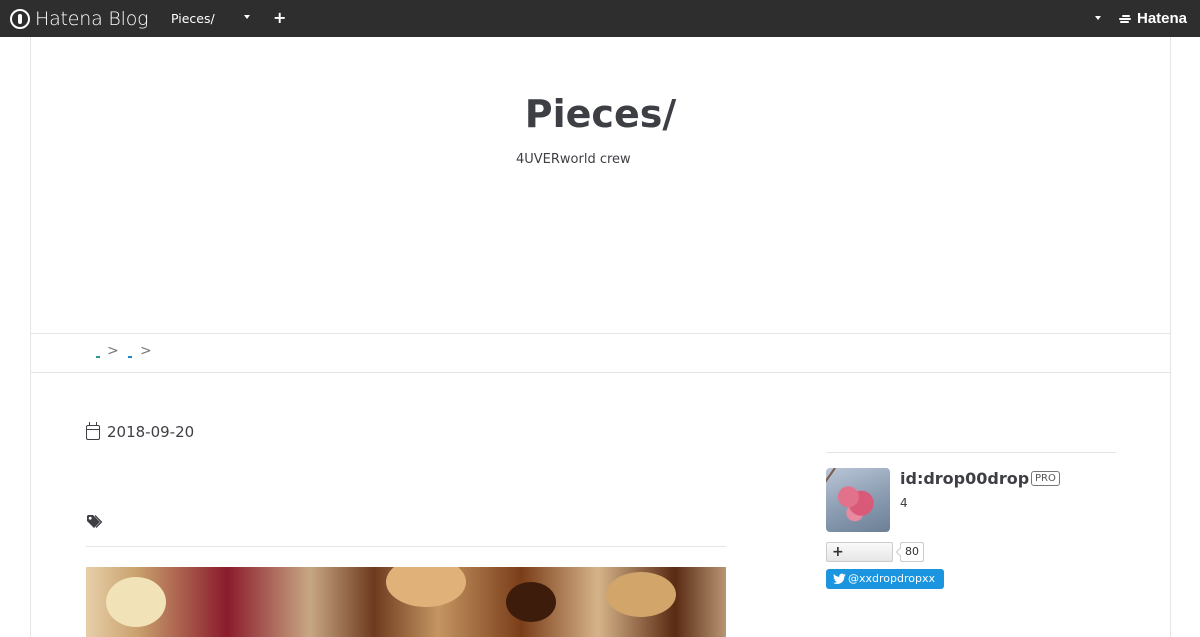 The height and width of the screenshot is (637, 1200). What do you see at coordinates (193, 18) in the screenshot?
I see `blog-selector: Pieces/` at bounding box center [193, 18].